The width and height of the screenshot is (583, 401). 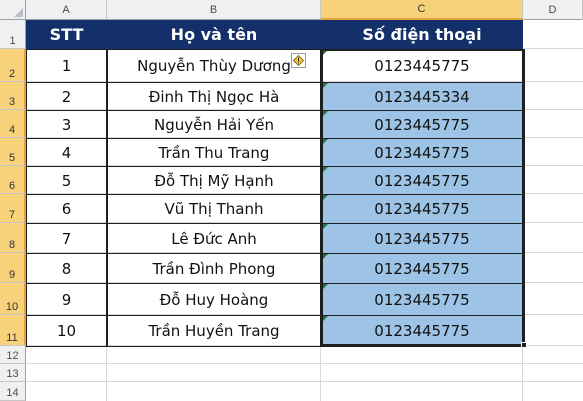 What do you see at coordinates (214, 66) in the screenshot?
I see `table-cell-name: Nguyễn Thùy Dương` at bounding box center [214, 66].